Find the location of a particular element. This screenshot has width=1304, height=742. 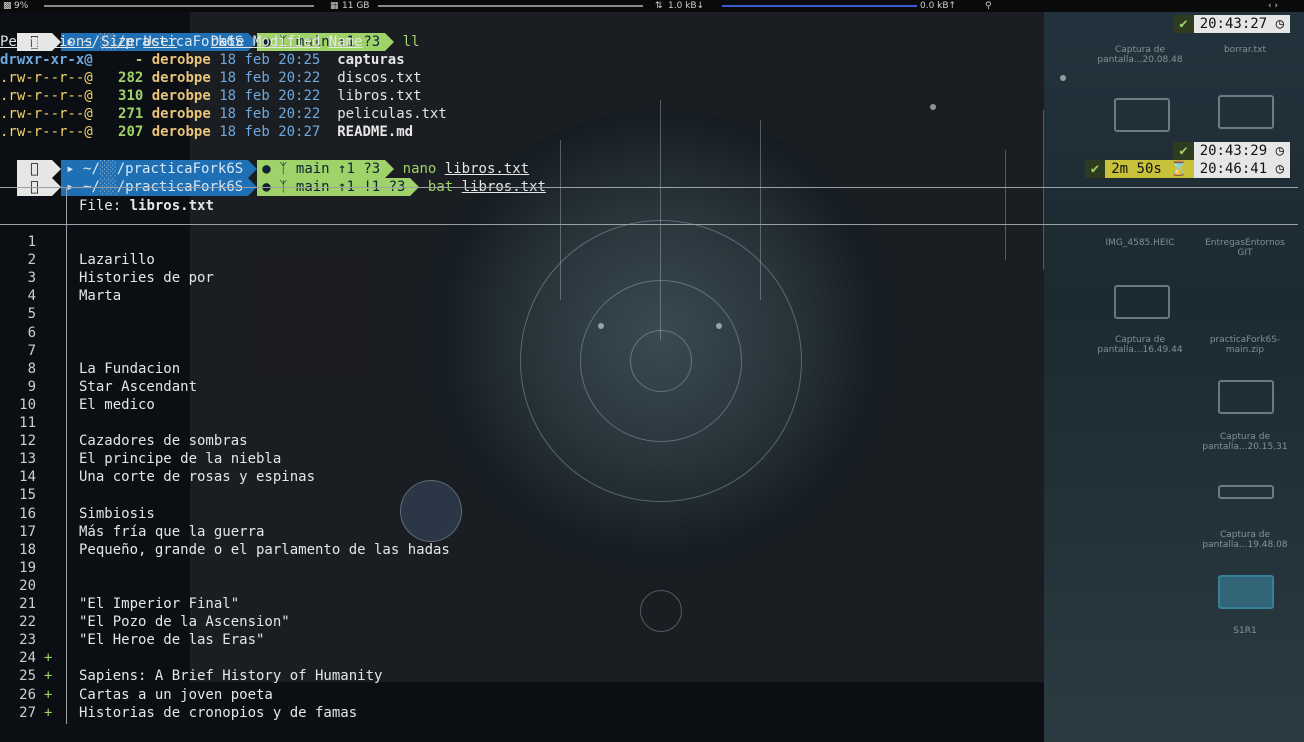

line-text: "El Pozo de la Ascension" is located at coordinates (184, 622).